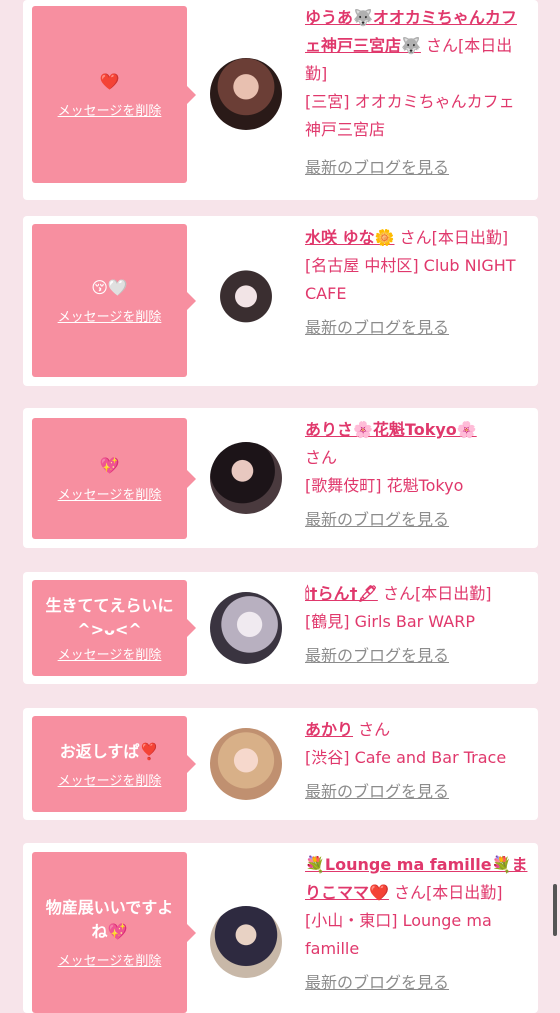 This screenshot has width=560, height=1013. I want to click on shop-name: [小山・東口] Lounge ma famille, so click(398, 934).